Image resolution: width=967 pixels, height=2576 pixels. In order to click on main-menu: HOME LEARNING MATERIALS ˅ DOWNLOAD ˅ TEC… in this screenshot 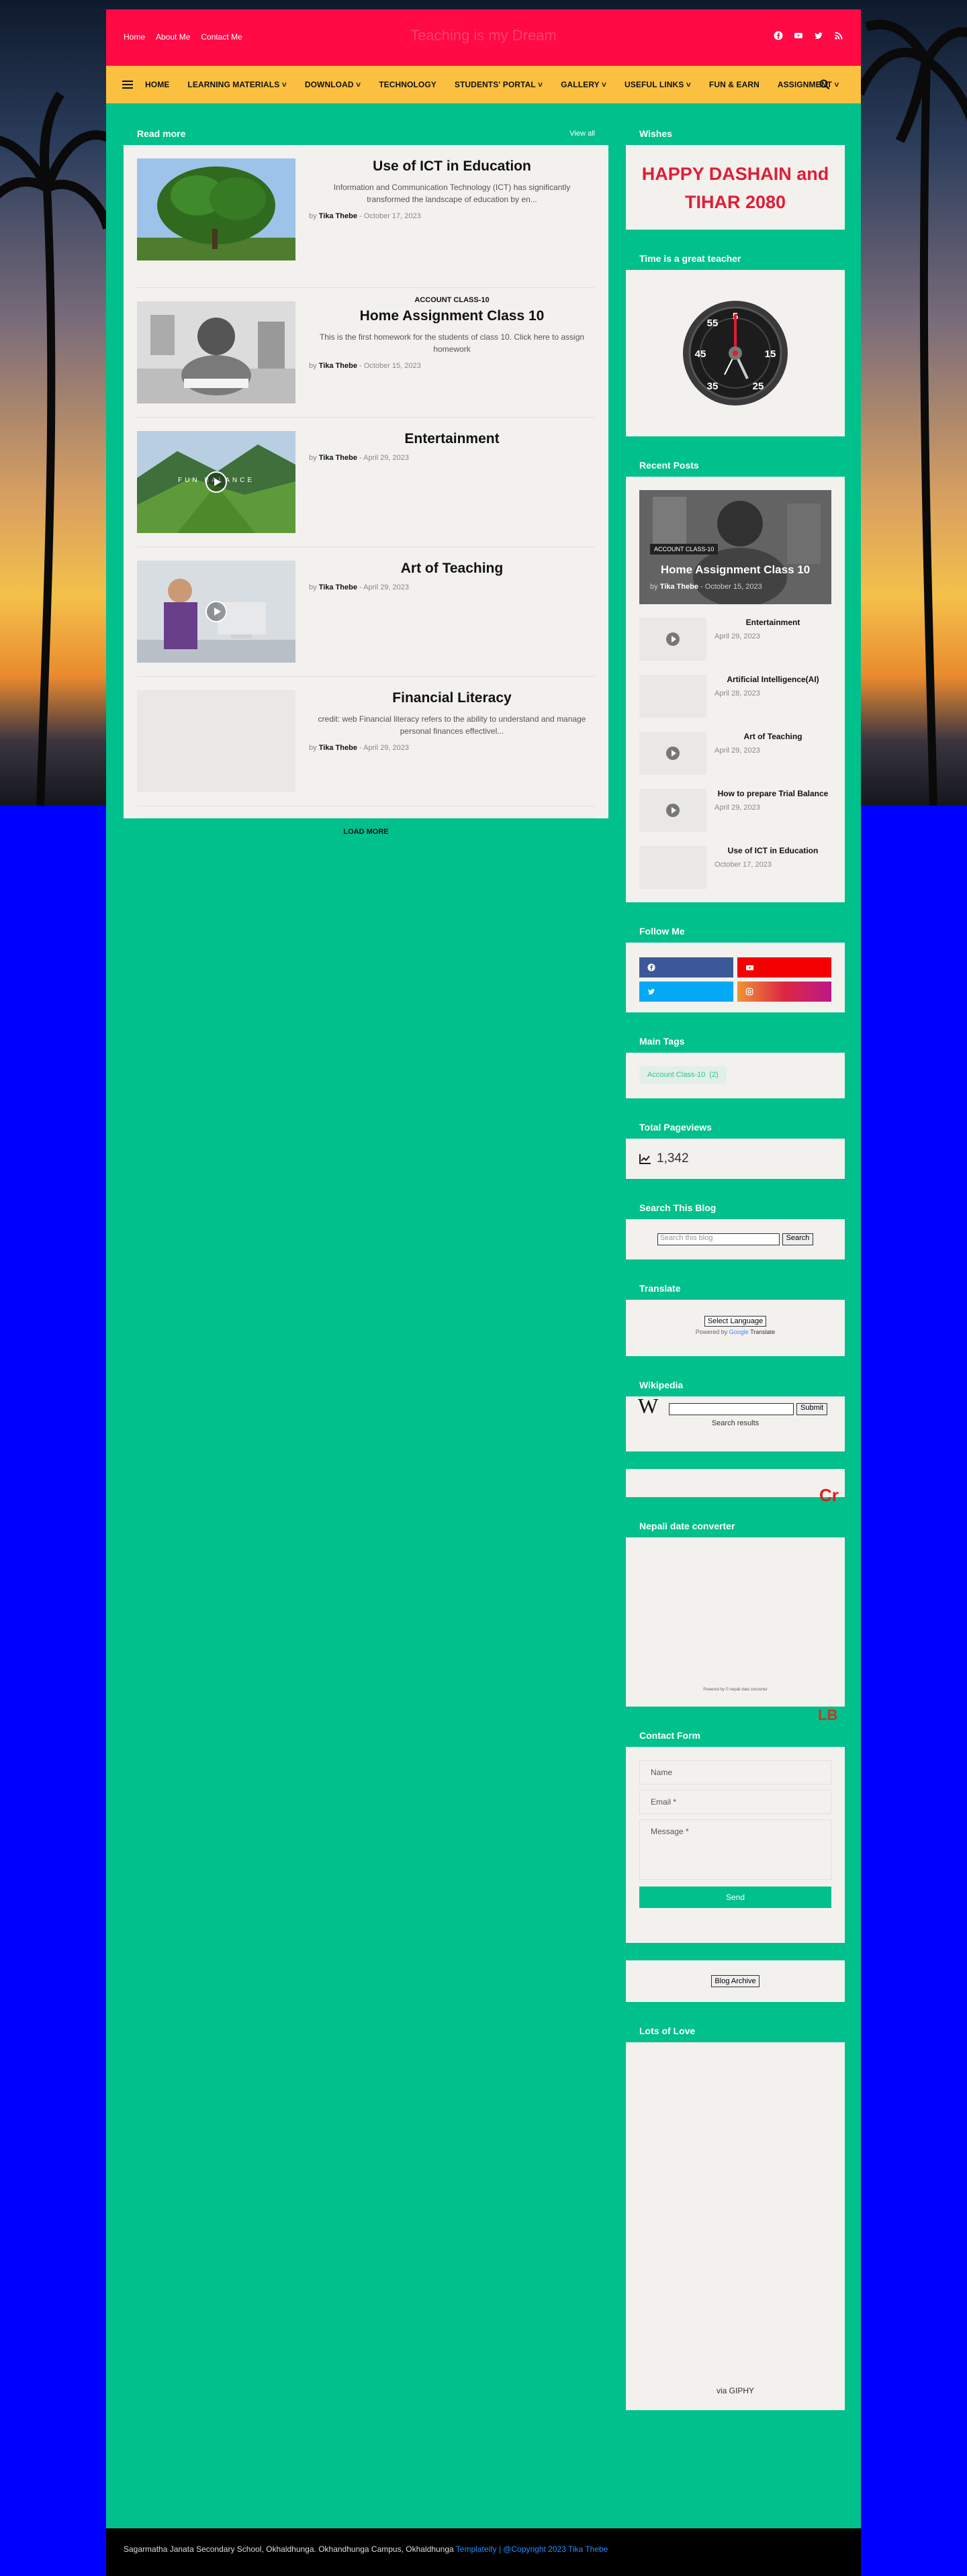, I will do `click(483, 84)`.